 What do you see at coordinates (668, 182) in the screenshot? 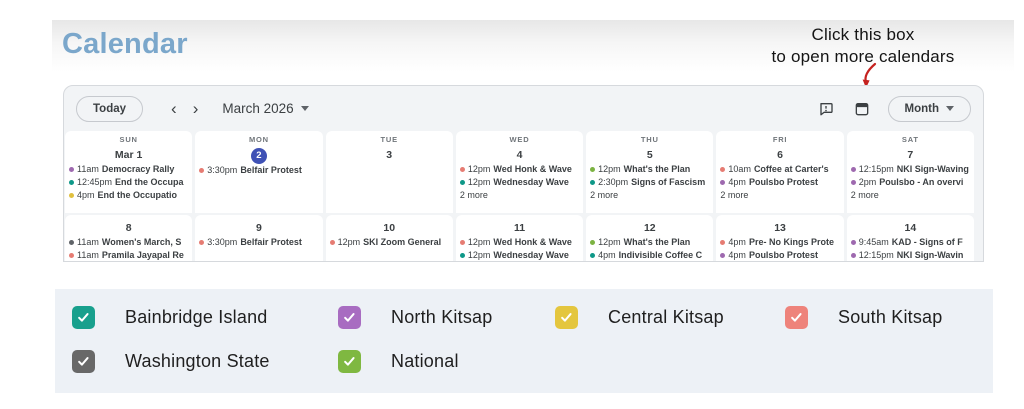
I see `event-title: Signs of Fascism` at bounding box center [668, 182].